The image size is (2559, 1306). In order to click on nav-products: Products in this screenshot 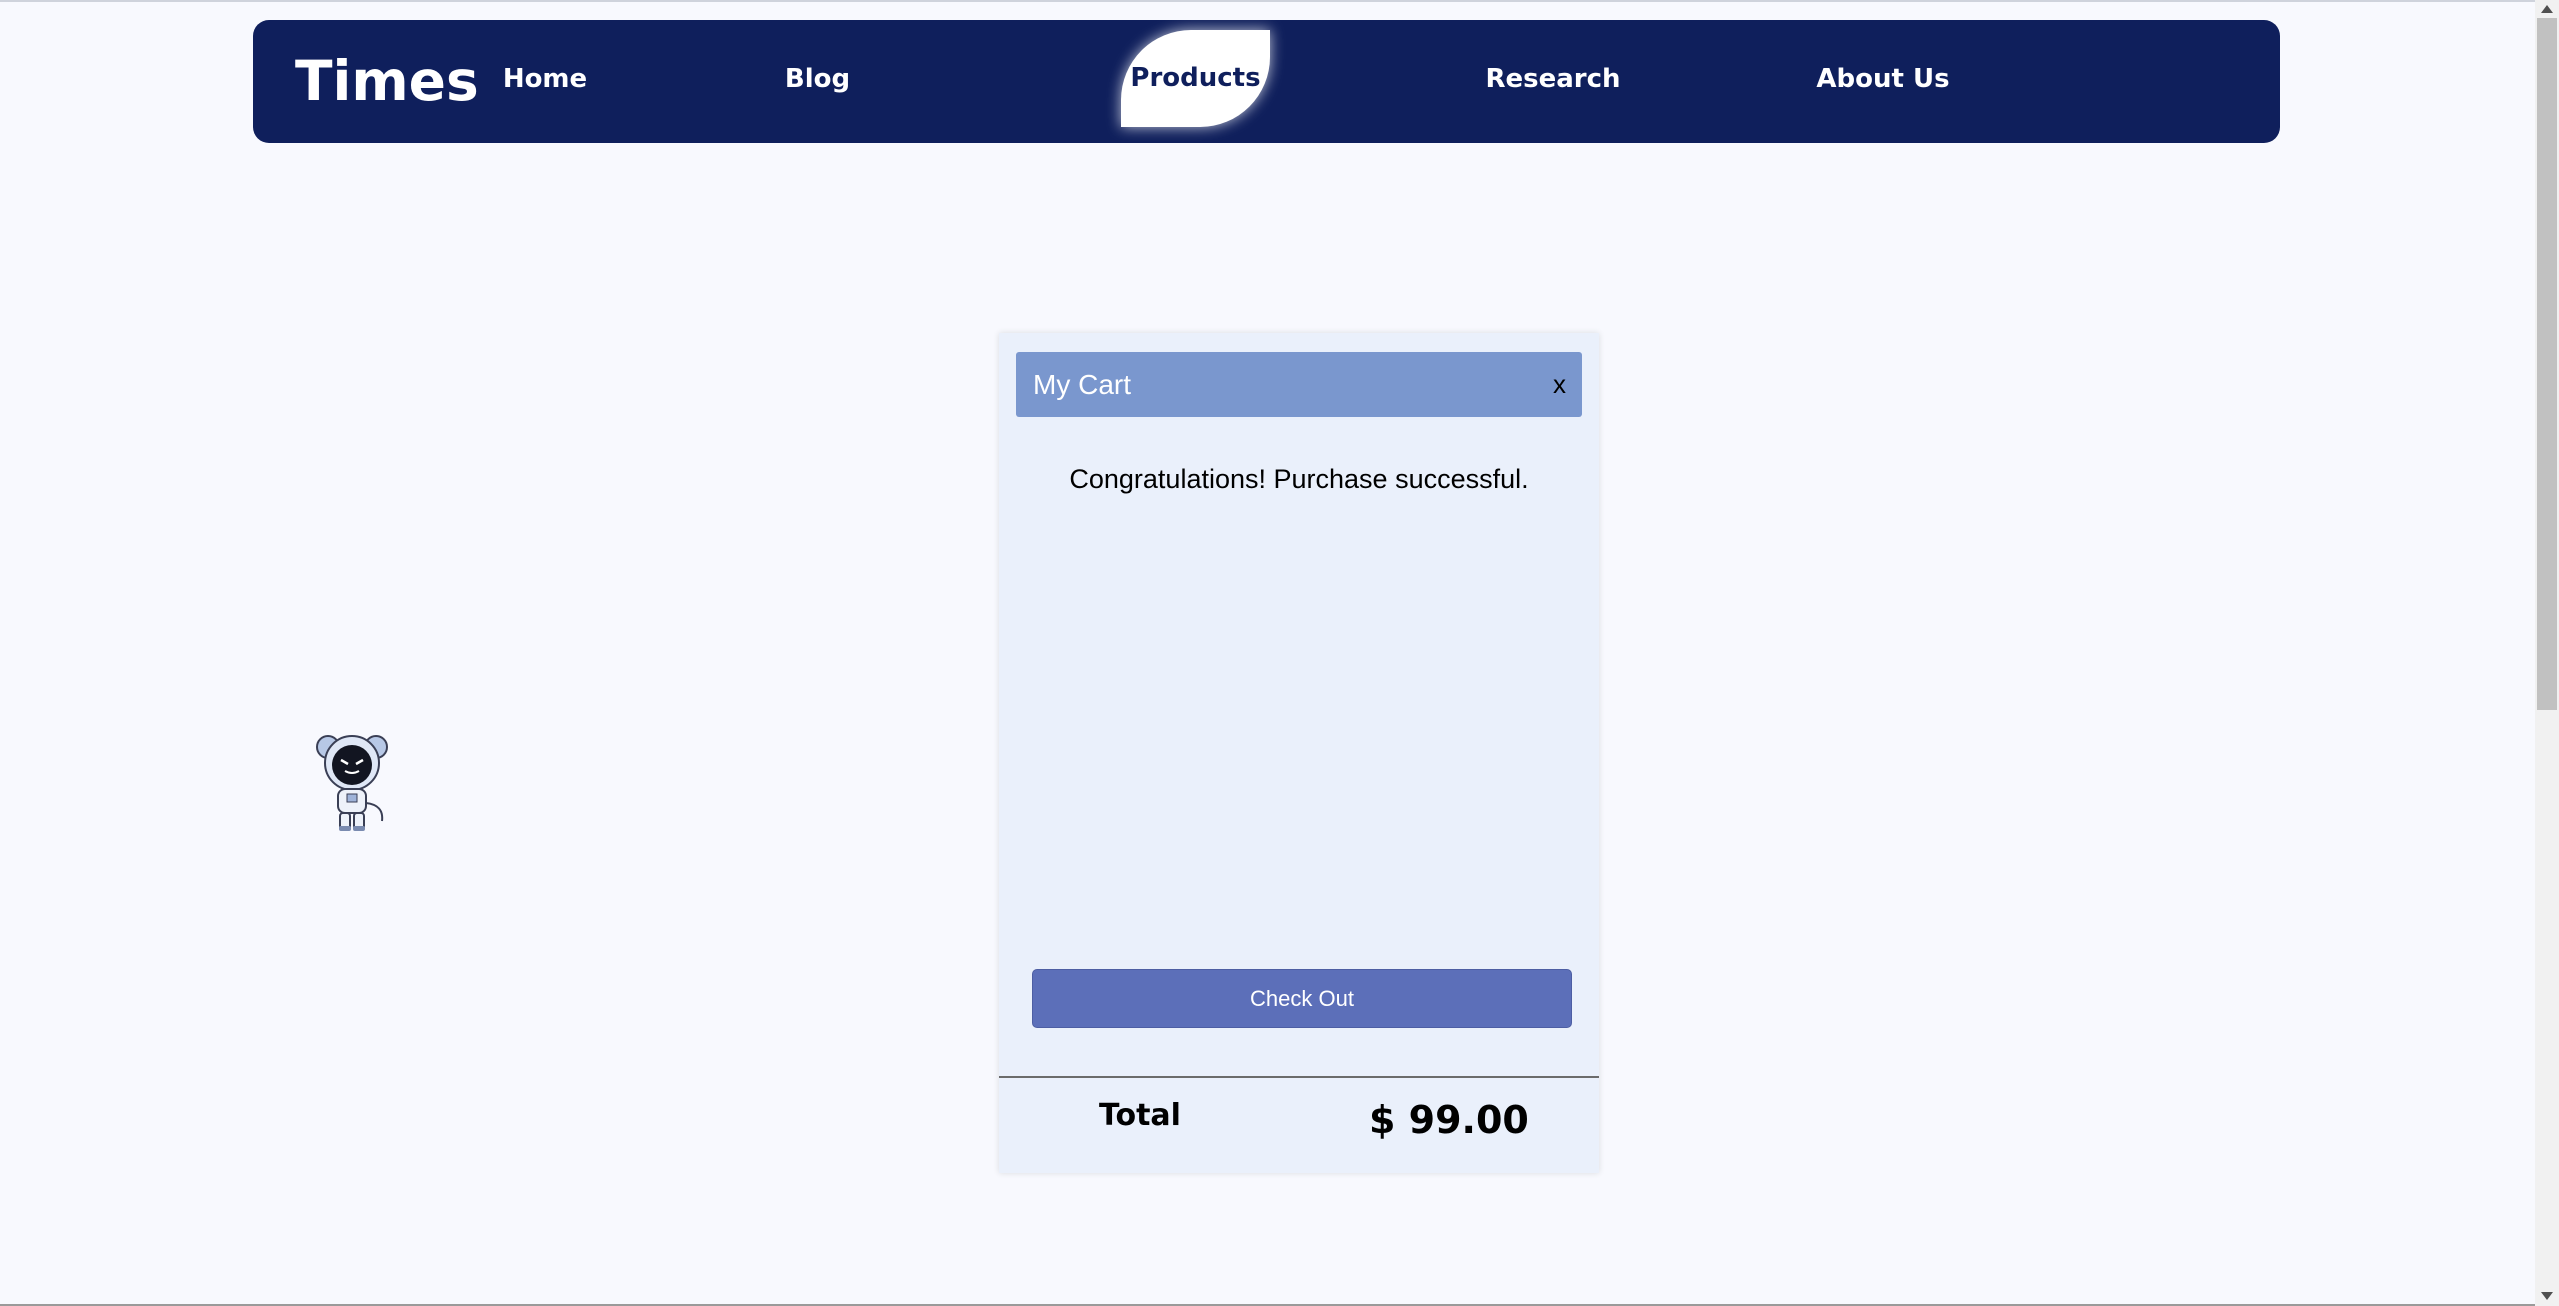, I will do `click(1195, 78)`.